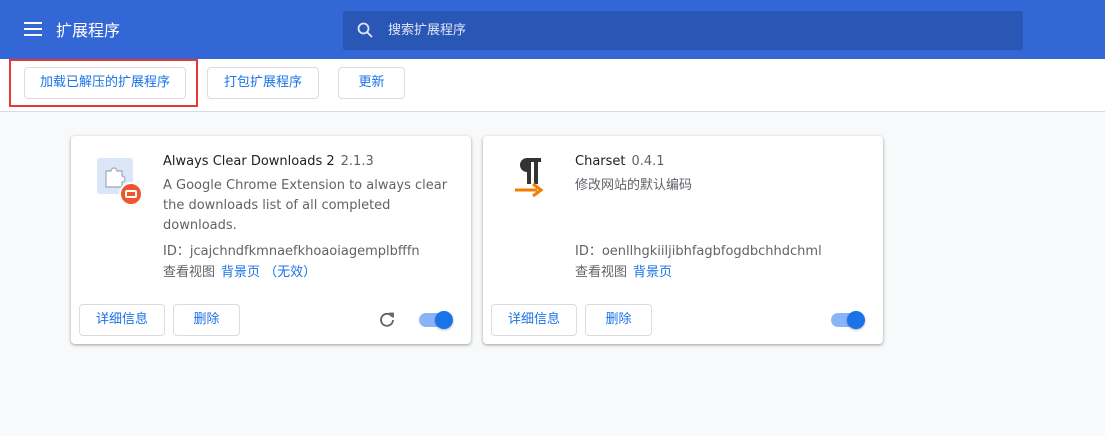  What do you see at coordinates (620, 161) in the screenshot?
I see `extension-name: Charset 0.4.1` at bounding box center [620, 161].